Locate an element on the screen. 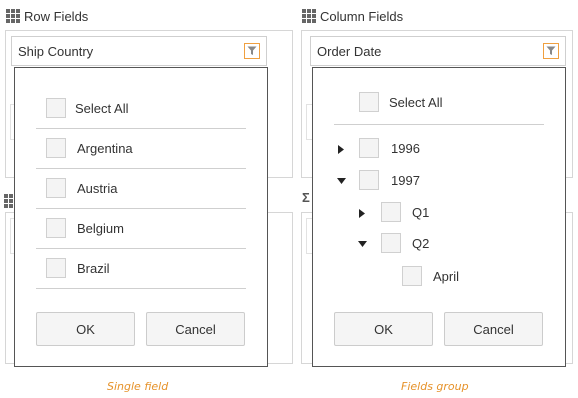 The width and height of the screenshot is (578, 398). sigma-icon: Σ is located at coordinates (306, 197).